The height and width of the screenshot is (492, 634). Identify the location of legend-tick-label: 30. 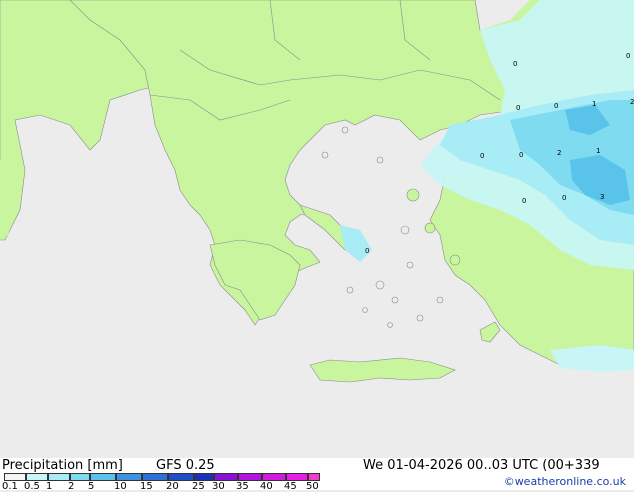
(218, 486).